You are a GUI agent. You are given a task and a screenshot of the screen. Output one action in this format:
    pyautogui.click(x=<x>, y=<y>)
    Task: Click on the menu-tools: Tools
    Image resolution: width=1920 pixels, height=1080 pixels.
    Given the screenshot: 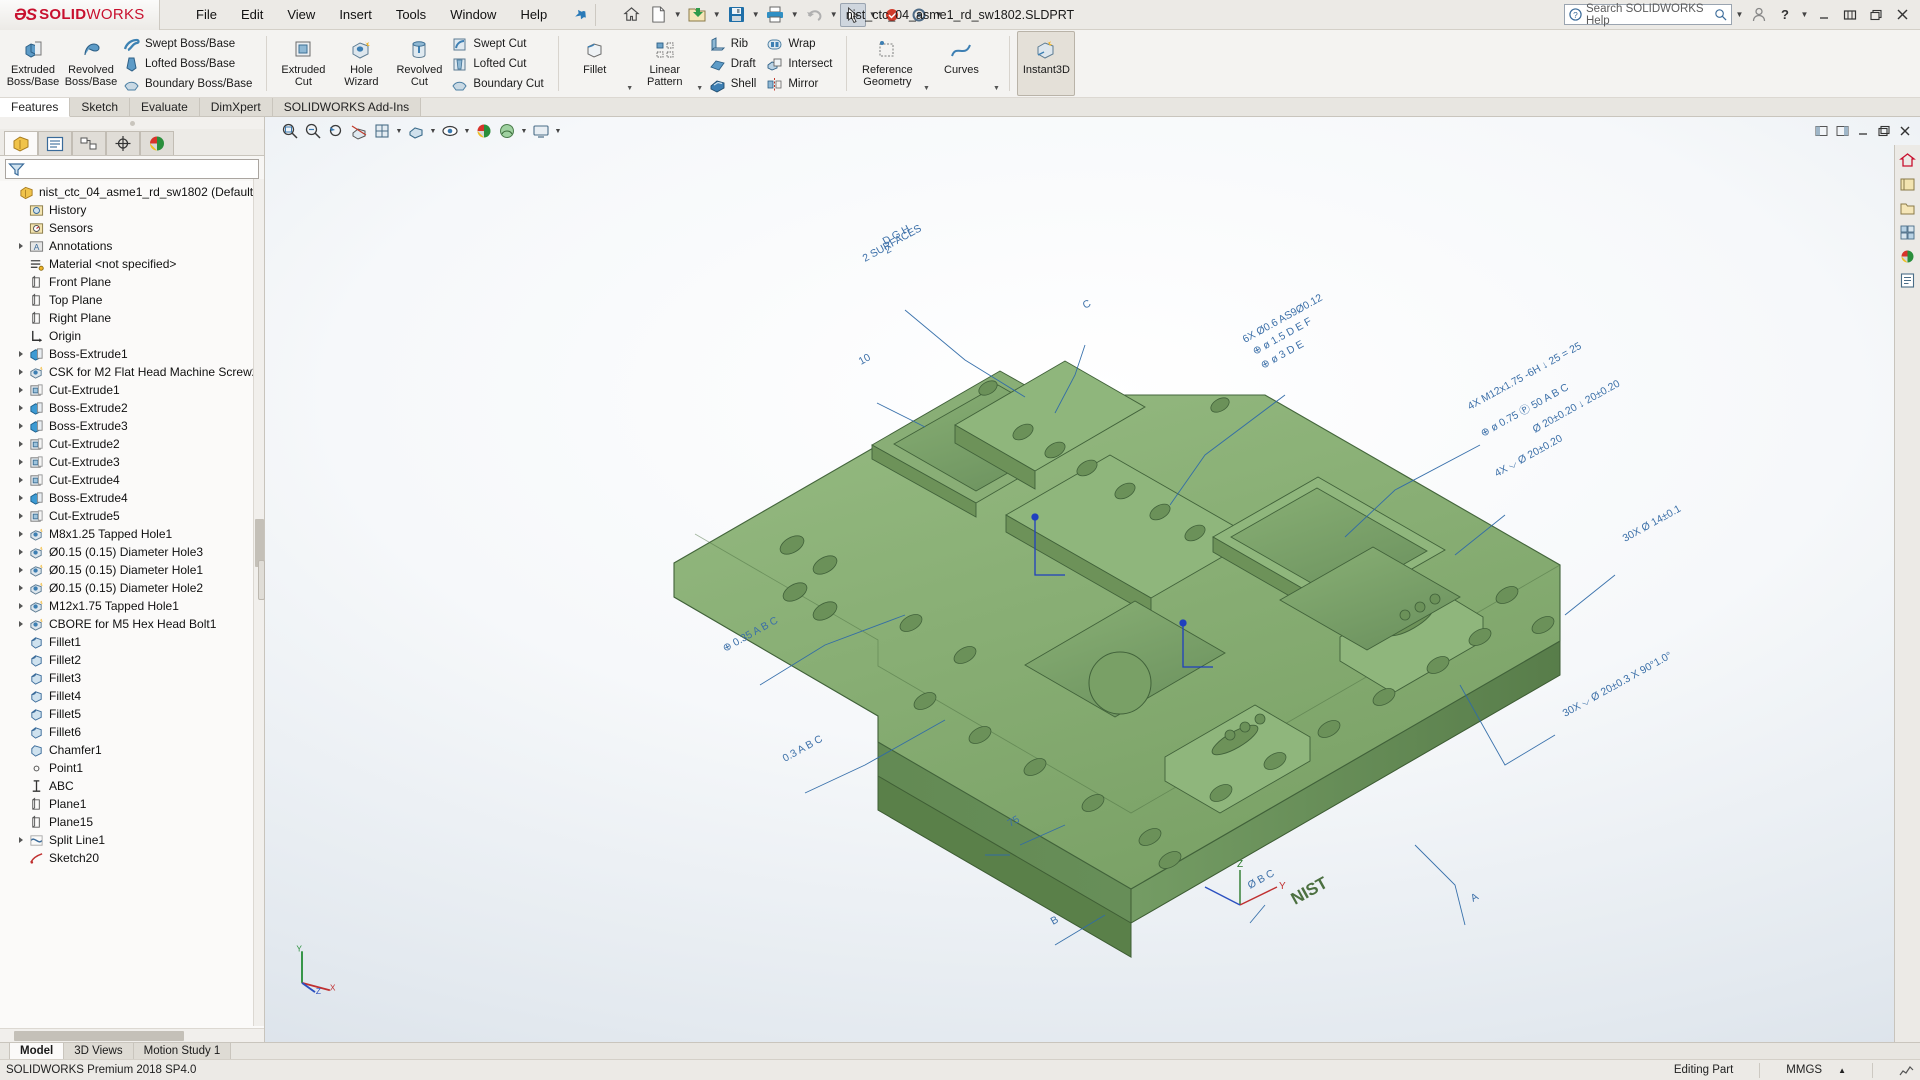 What is the action you would take?
    pyautogui.click(x=411, y=14)
    